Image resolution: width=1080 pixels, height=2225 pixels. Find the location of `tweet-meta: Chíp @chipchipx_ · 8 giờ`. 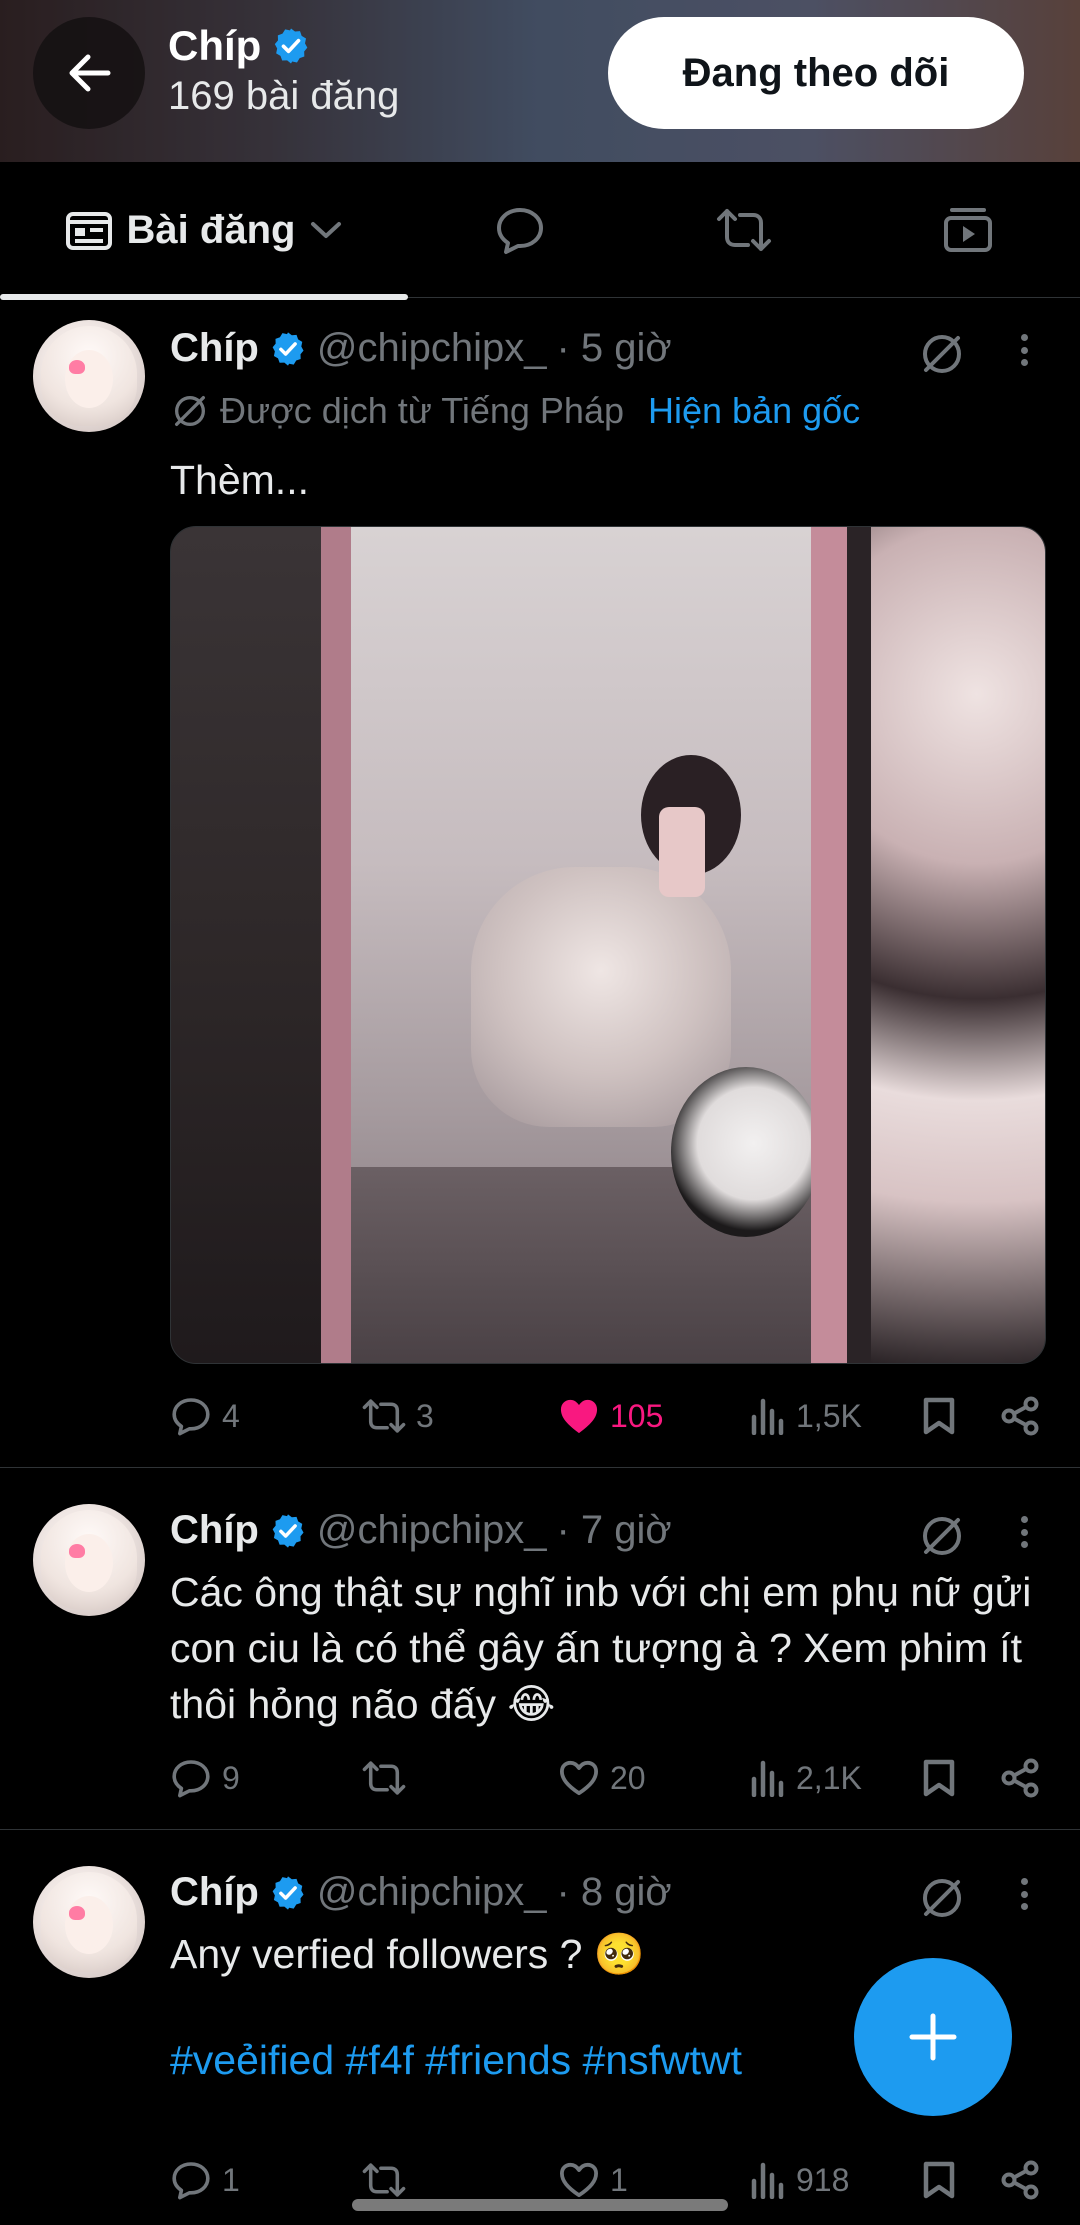

tweet-meta: Chíp @chipchipx_ · 8 giờ is located at coordinates (421, 1892).